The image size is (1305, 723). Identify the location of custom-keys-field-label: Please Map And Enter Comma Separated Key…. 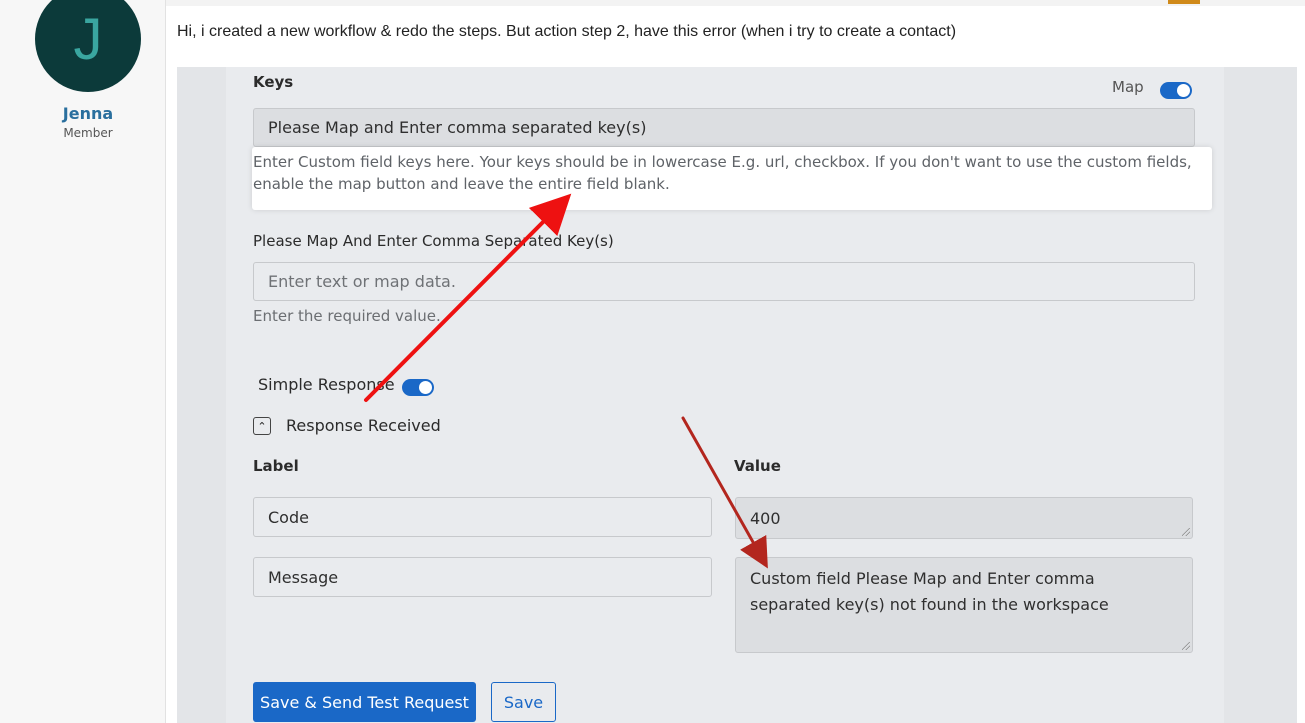
(433, 241).